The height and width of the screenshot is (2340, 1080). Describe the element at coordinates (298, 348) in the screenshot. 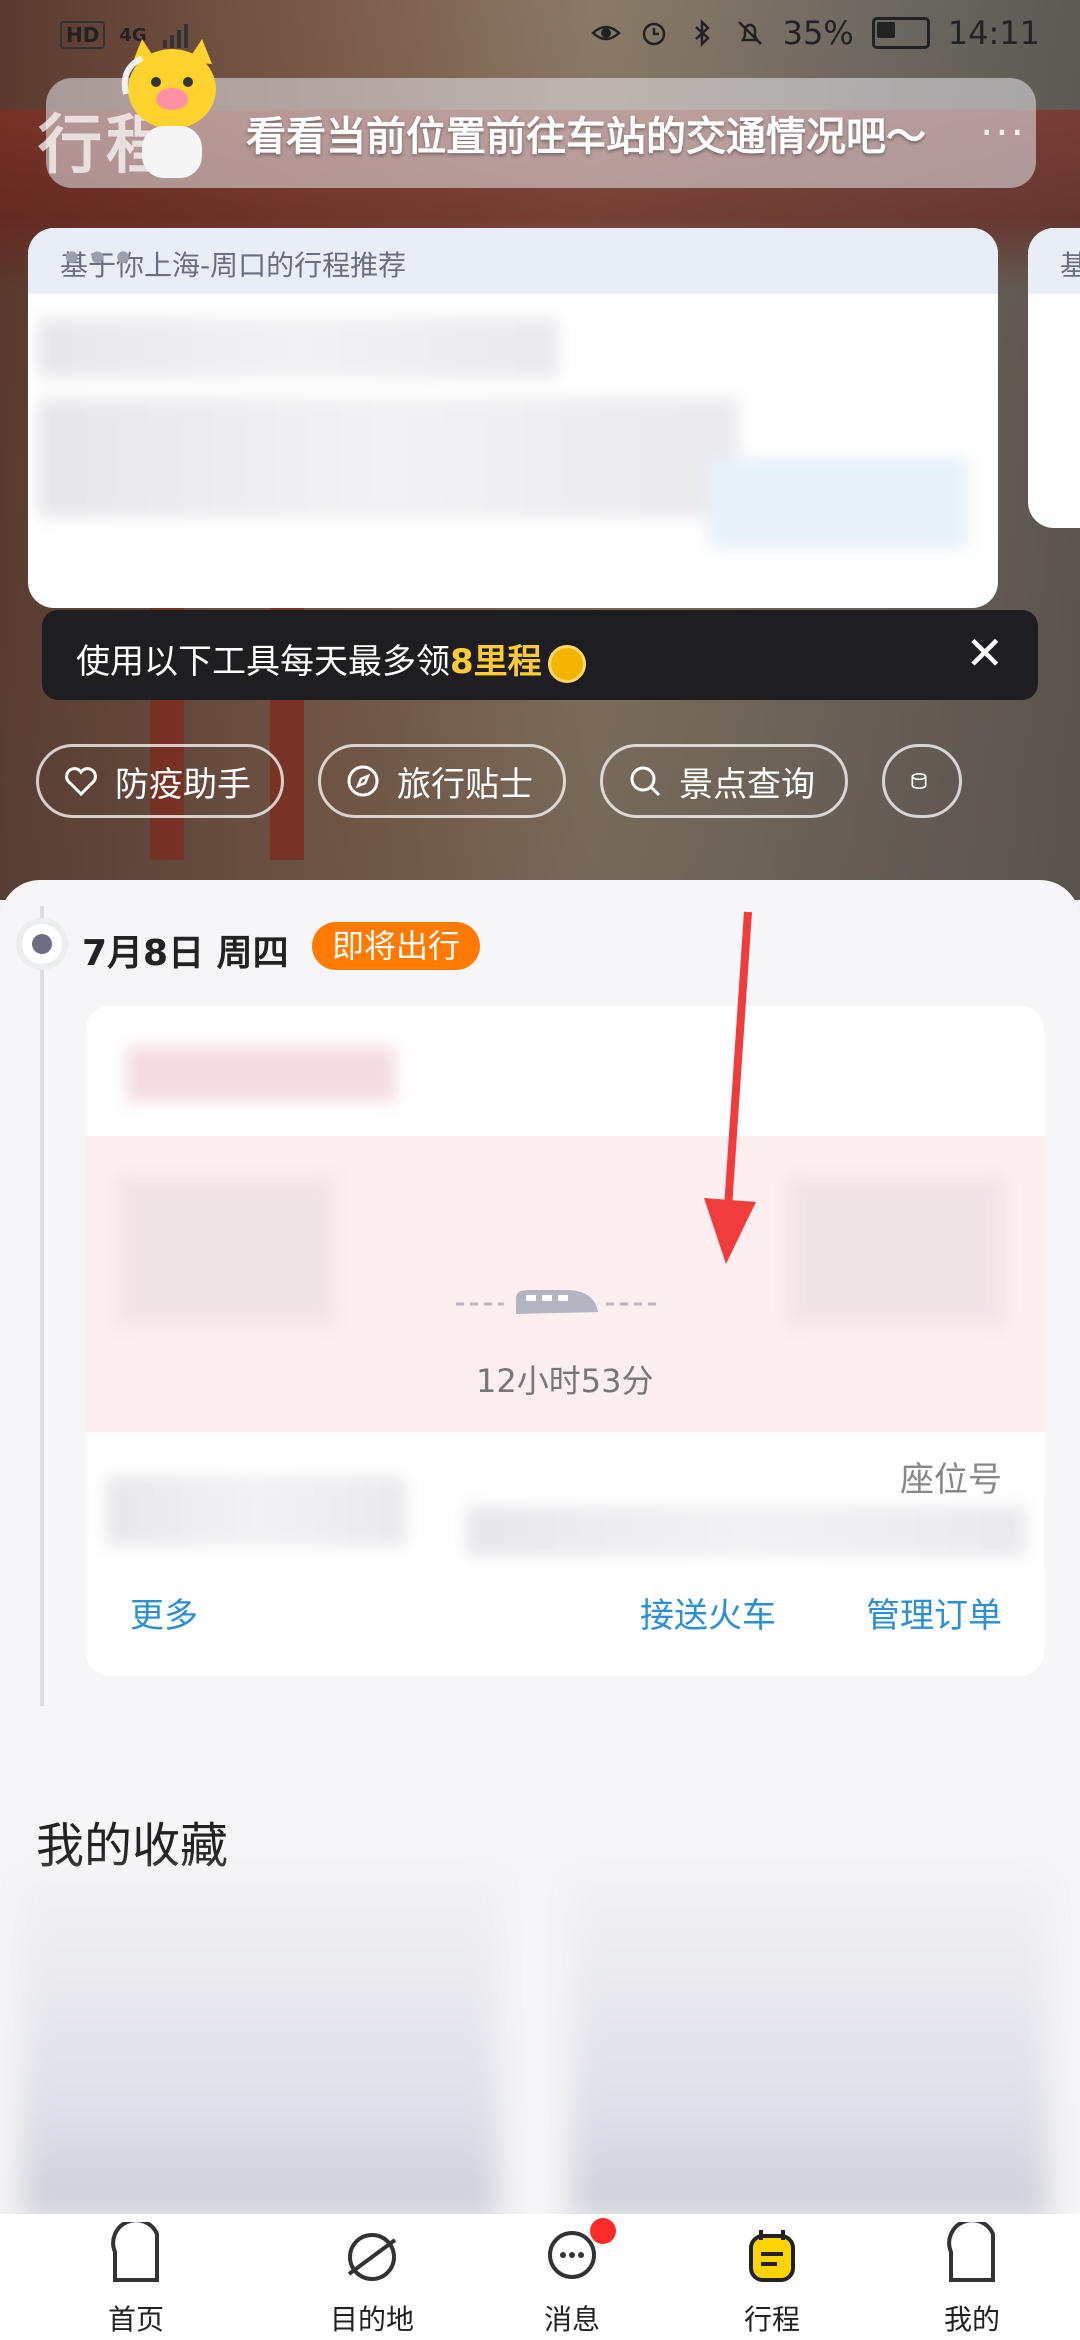

I see `blurred-content` at that location.